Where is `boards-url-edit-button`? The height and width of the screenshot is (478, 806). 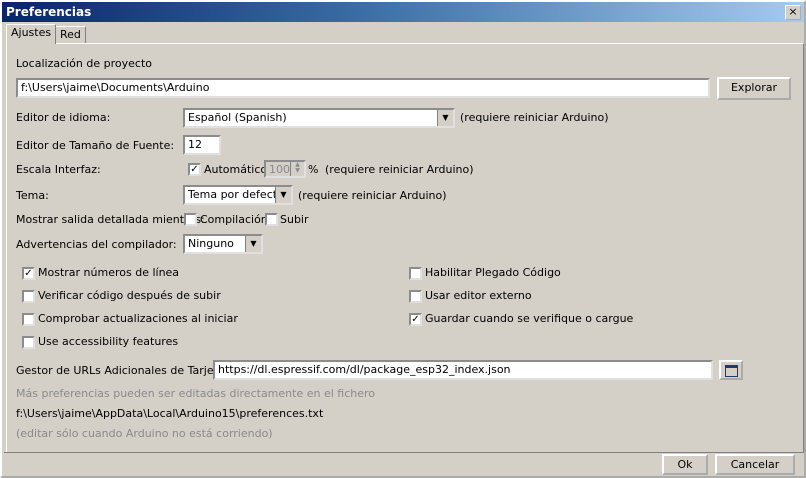 boards-url-edit-button is located at coordinates (731, 370).